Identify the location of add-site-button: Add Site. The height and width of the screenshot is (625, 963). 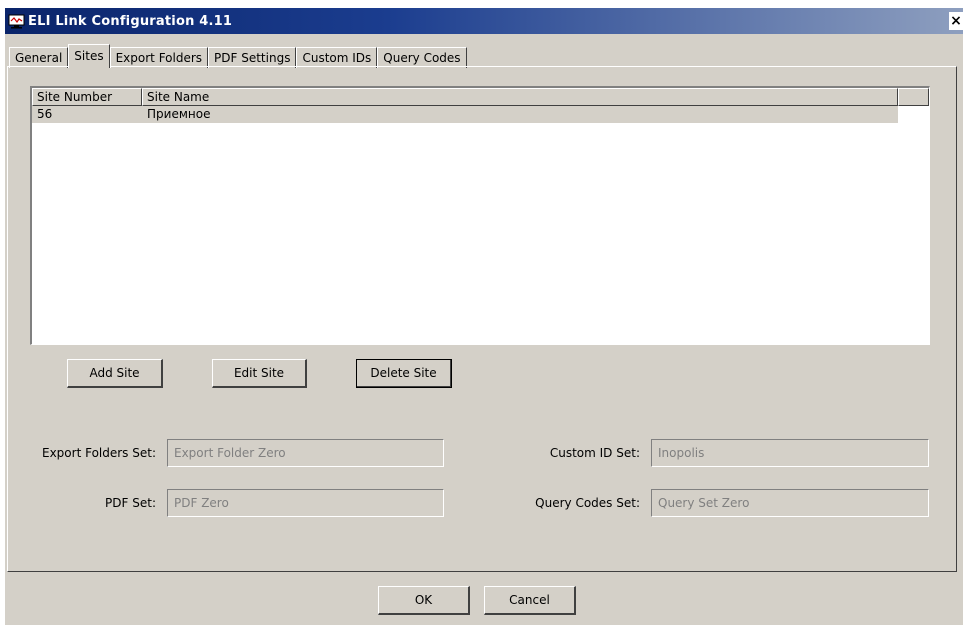
(115, 373).